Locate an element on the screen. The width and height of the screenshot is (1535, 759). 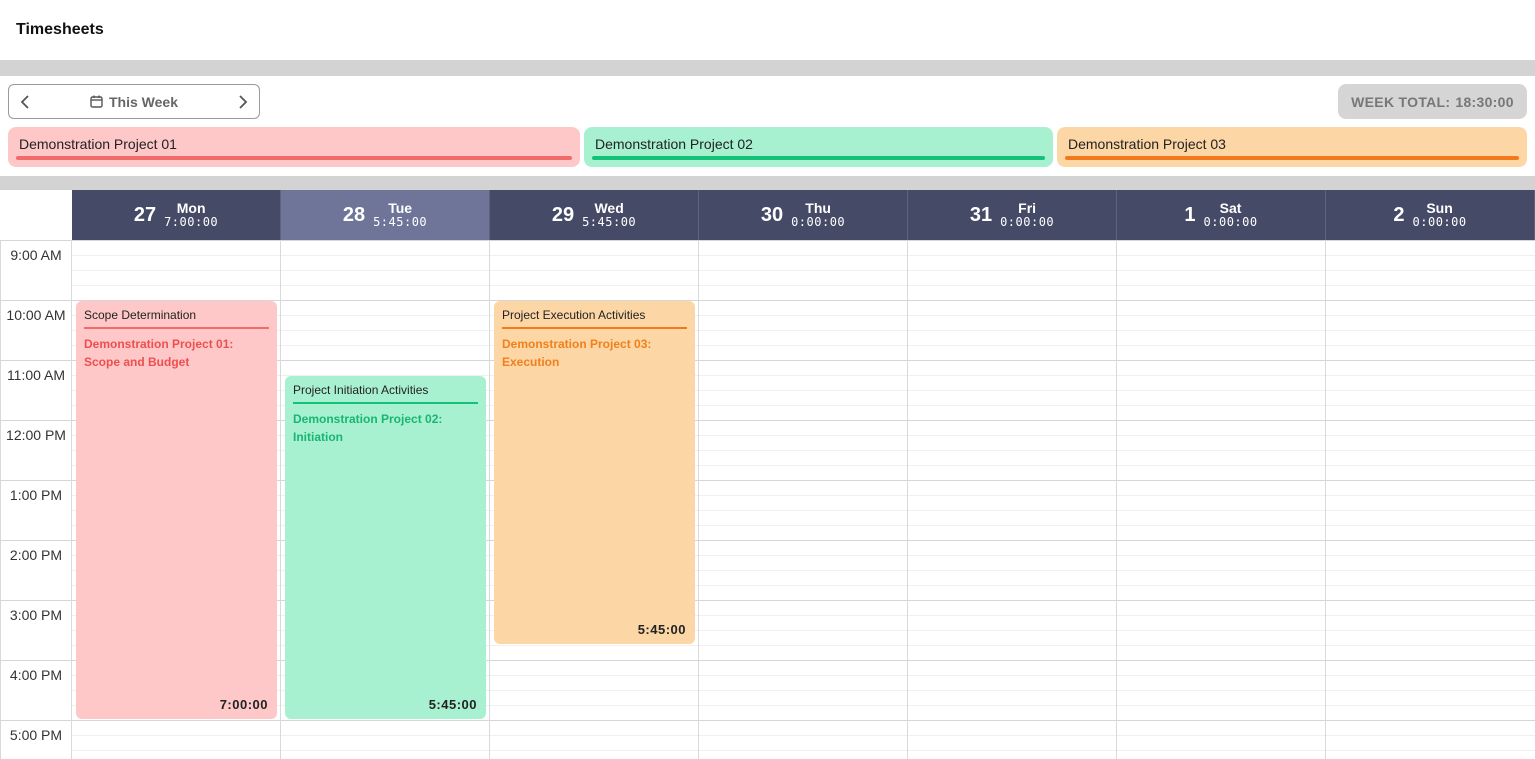
hour-label: 2:00 PM is located at coordinates (36, 555).